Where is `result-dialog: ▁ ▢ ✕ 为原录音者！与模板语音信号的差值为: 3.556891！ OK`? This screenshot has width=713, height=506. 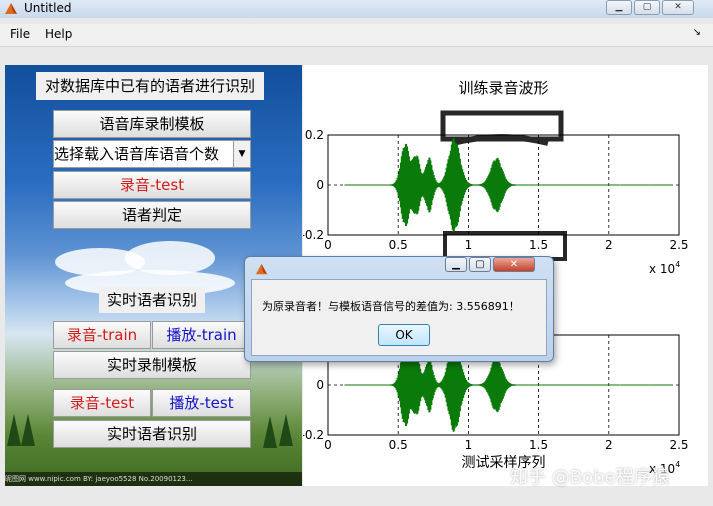
result-dialog: ▁ ▢ ✕ 为原录音者！与模板语音信号的差值为: 3.556891！ OK is located at coordinates (399, 309).